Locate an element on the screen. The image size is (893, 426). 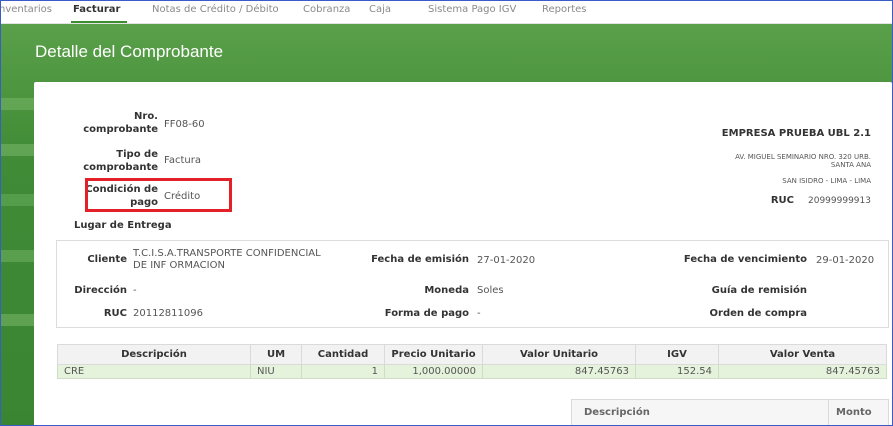
col-cantidad: Cantidad is located at coordinates (343, 354).